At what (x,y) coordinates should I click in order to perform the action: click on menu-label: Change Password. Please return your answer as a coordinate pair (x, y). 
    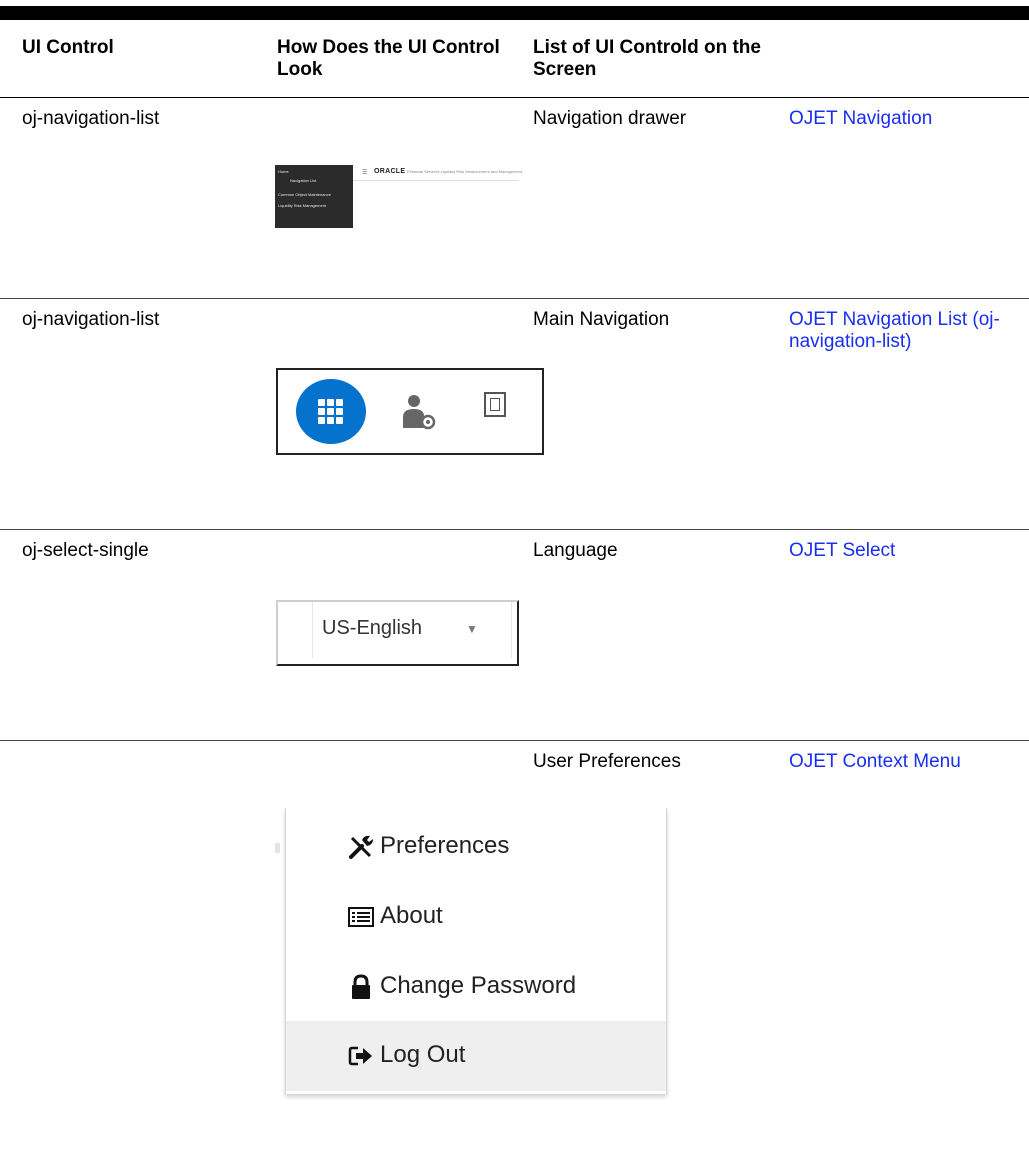
    Looking at the image, I should click on (478, 985).